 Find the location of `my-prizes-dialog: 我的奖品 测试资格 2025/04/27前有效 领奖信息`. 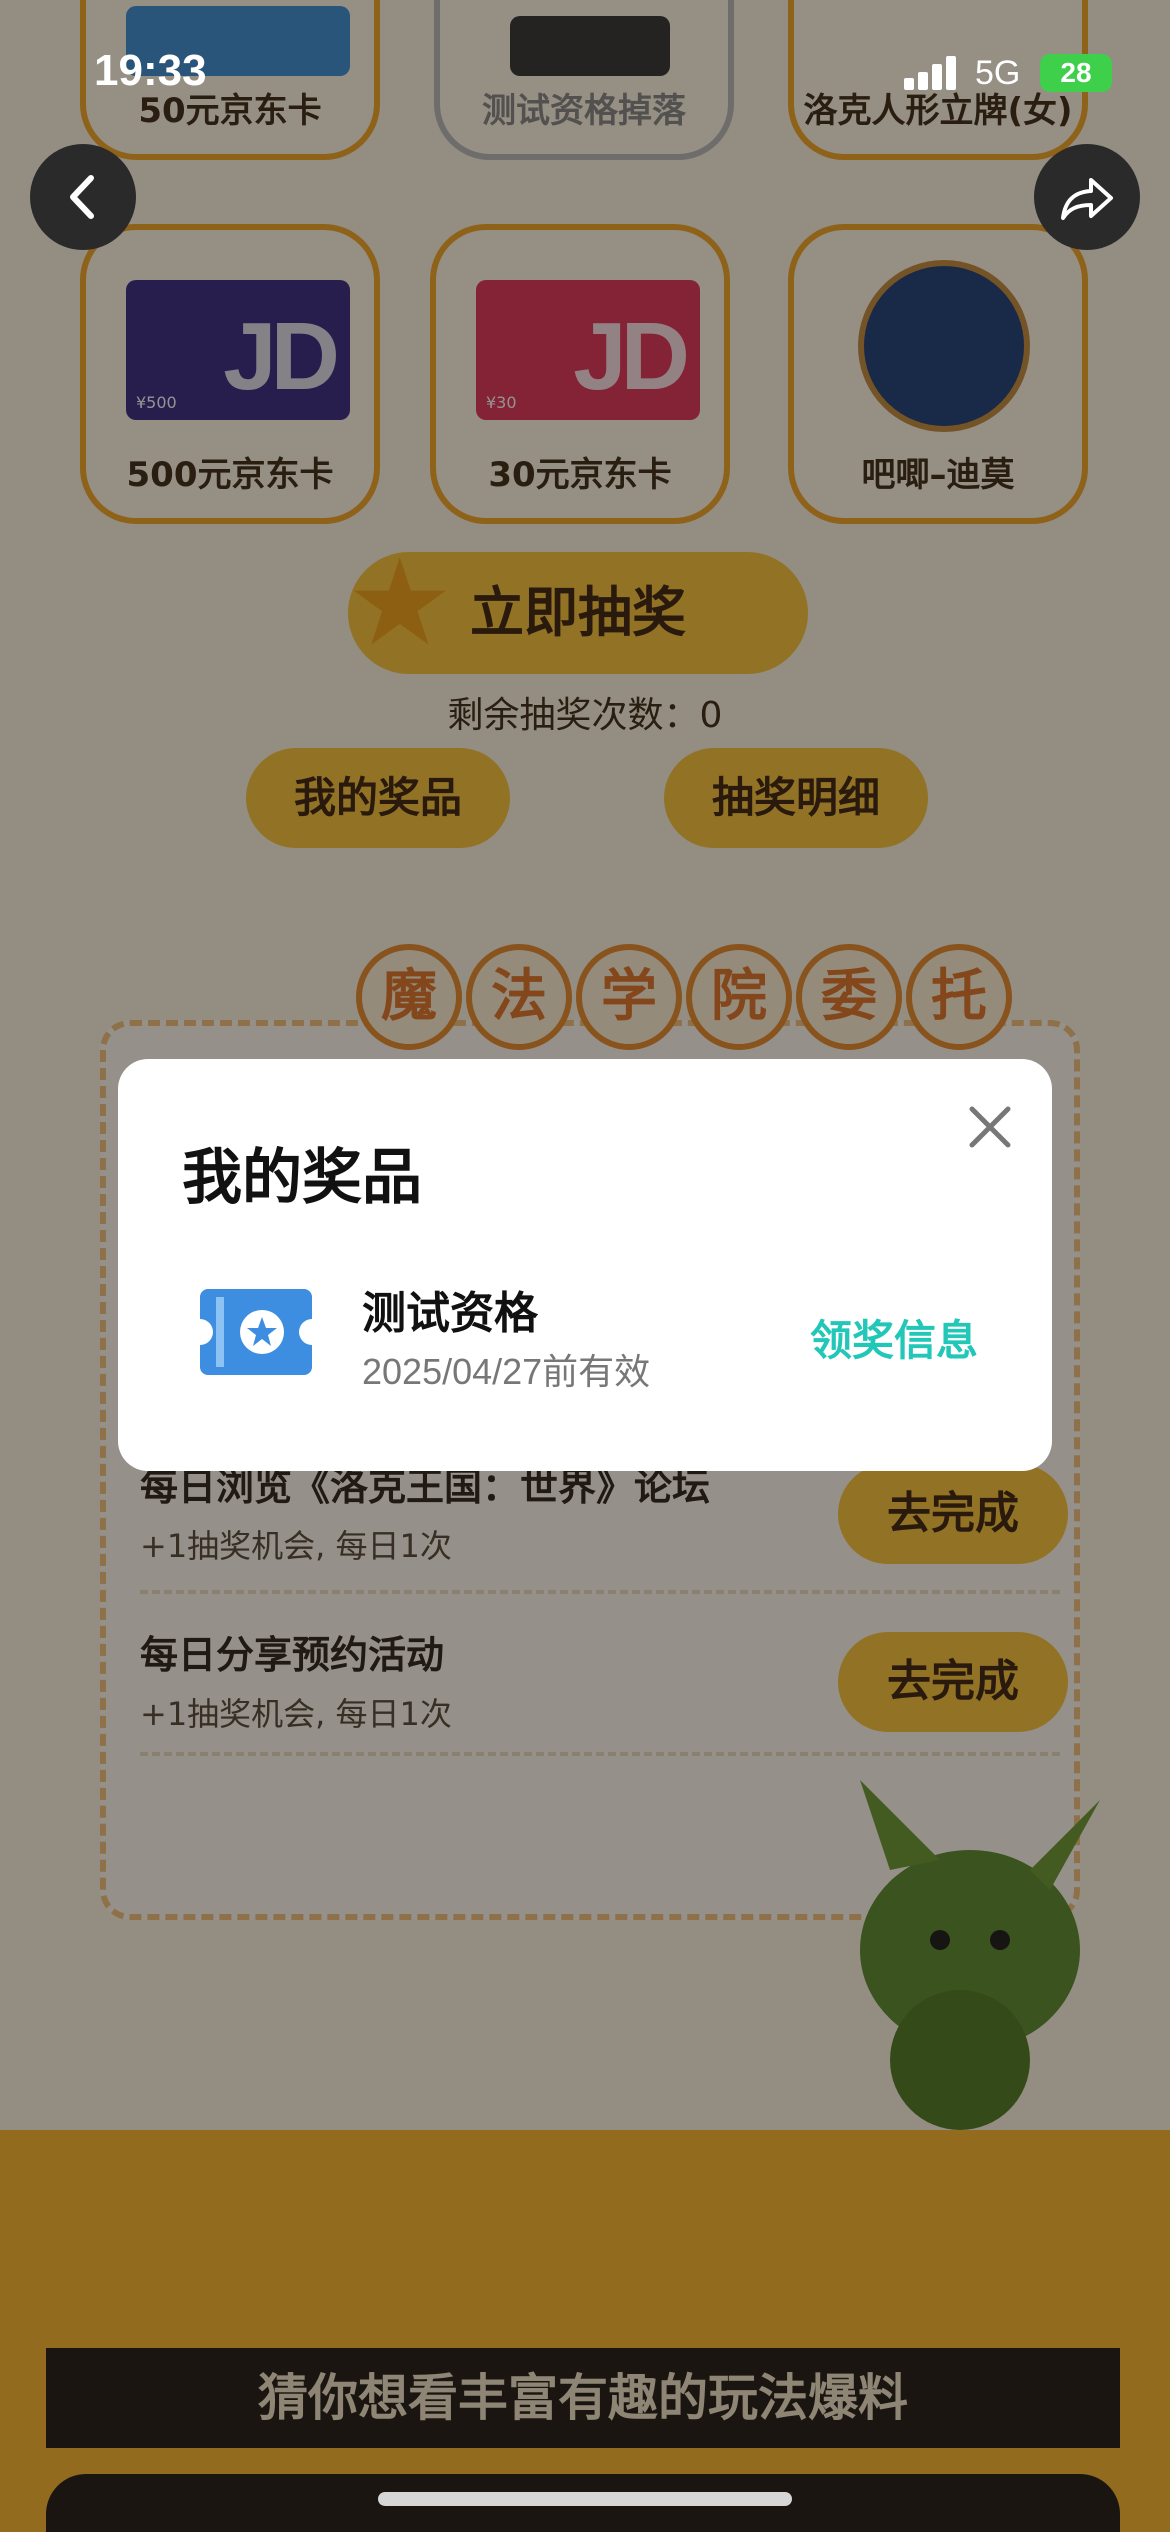

my-prizes-dialog: 我的奖品 测试资格 2025/04/27前有效 领奖信息 is located at coordinates (585, 1265).